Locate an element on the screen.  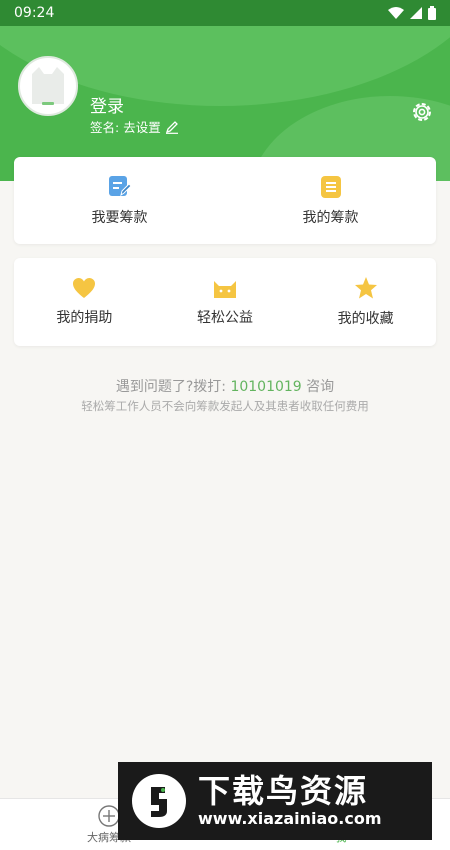
star-icon is located at coordinates (365, 288).